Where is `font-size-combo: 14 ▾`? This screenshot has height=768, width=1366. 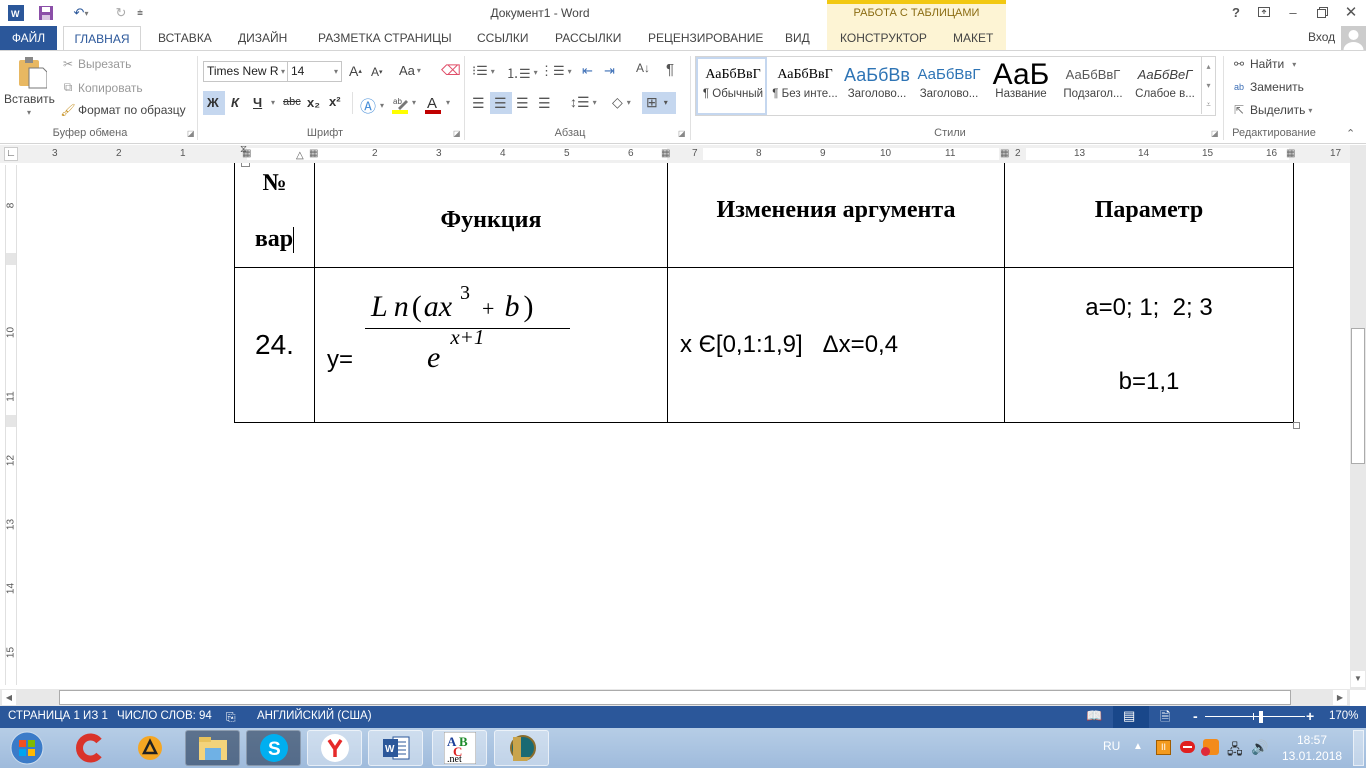 font-size-combo: 14 ▾ is located at coordinates (314, 71).